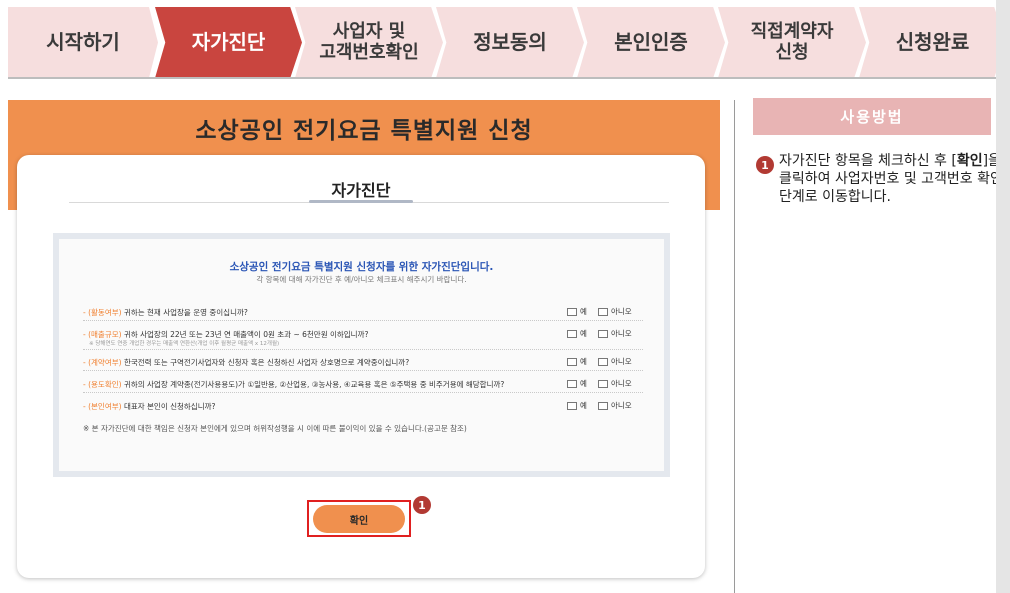  Describe the element at coordinates (969, 161) in the screenshot. I see `help-bold-confirm: 확인` at that location.